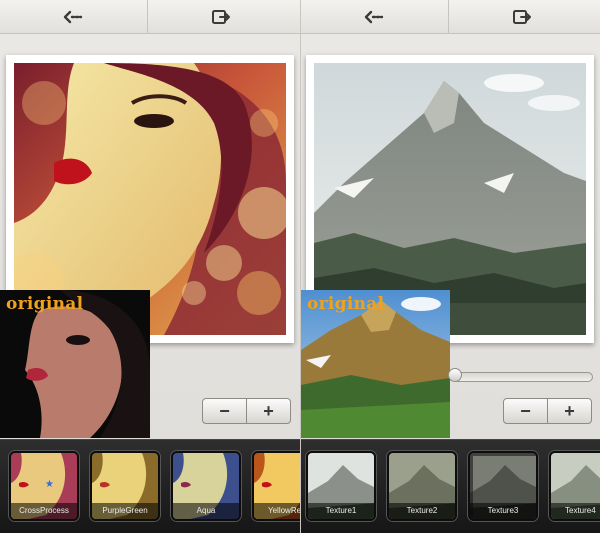  I want to click on filter-strip: Texture1 Texture2 Texture3 Texture4, so click(450, 486).